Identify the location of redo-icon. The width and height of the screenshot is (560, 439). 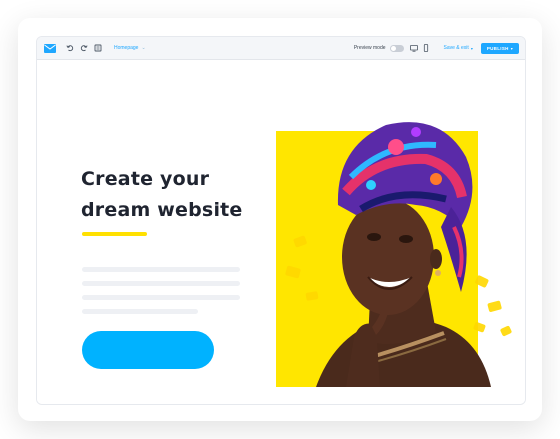
(84, 48).